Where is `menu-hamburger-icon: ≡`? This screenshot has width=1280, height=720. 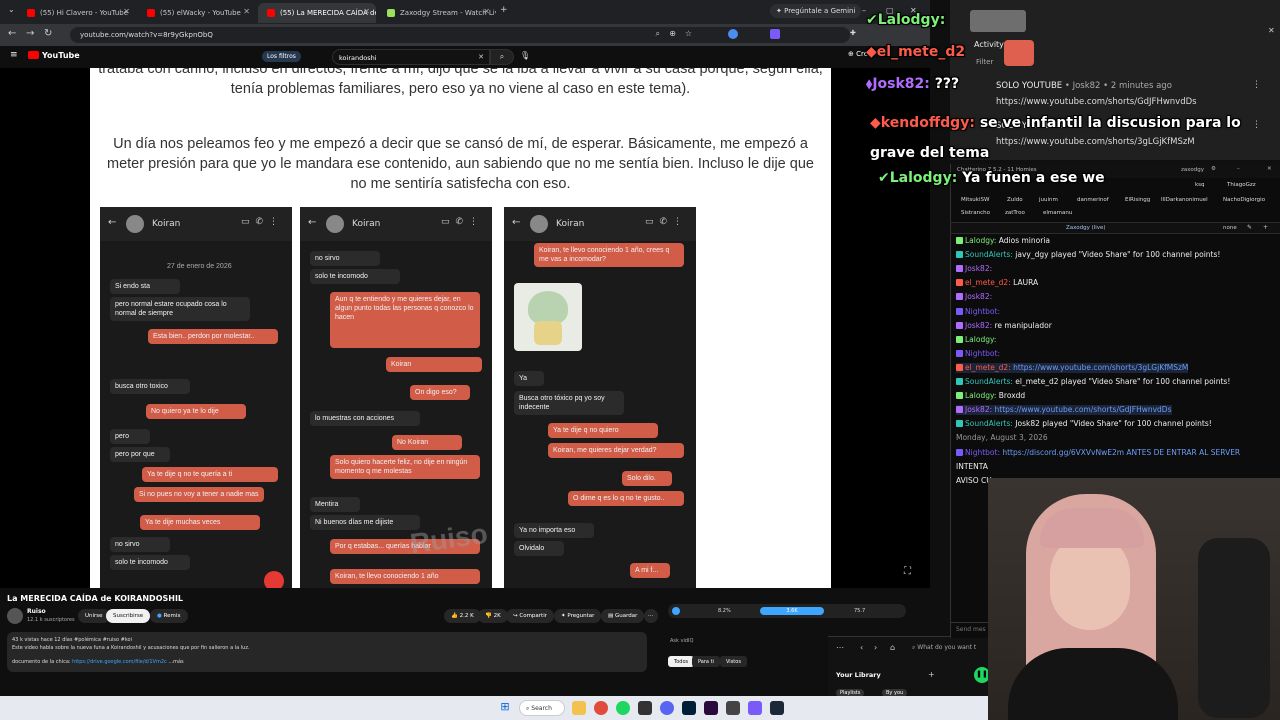 menu-hamburger-icon: ≡ is located at coordinates (14, 55).